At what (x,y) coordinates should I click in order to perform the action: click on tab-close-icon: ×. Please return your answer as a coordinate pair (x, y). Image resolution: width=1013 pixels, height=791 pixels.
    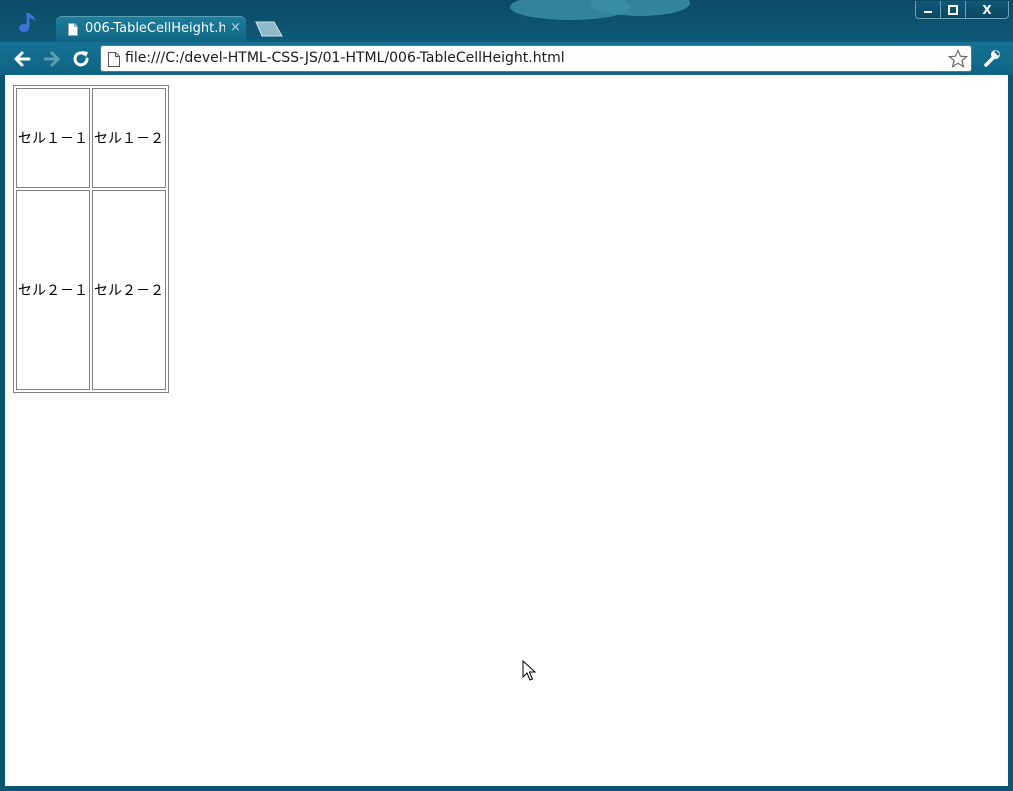
    Looking at the image, I should click on (235, 27).